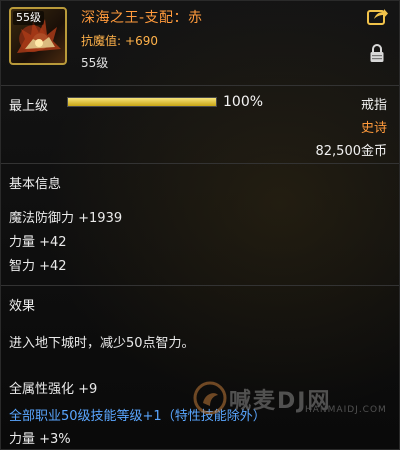  I want to click on item-level-badge: 55级, so click(28, 18).